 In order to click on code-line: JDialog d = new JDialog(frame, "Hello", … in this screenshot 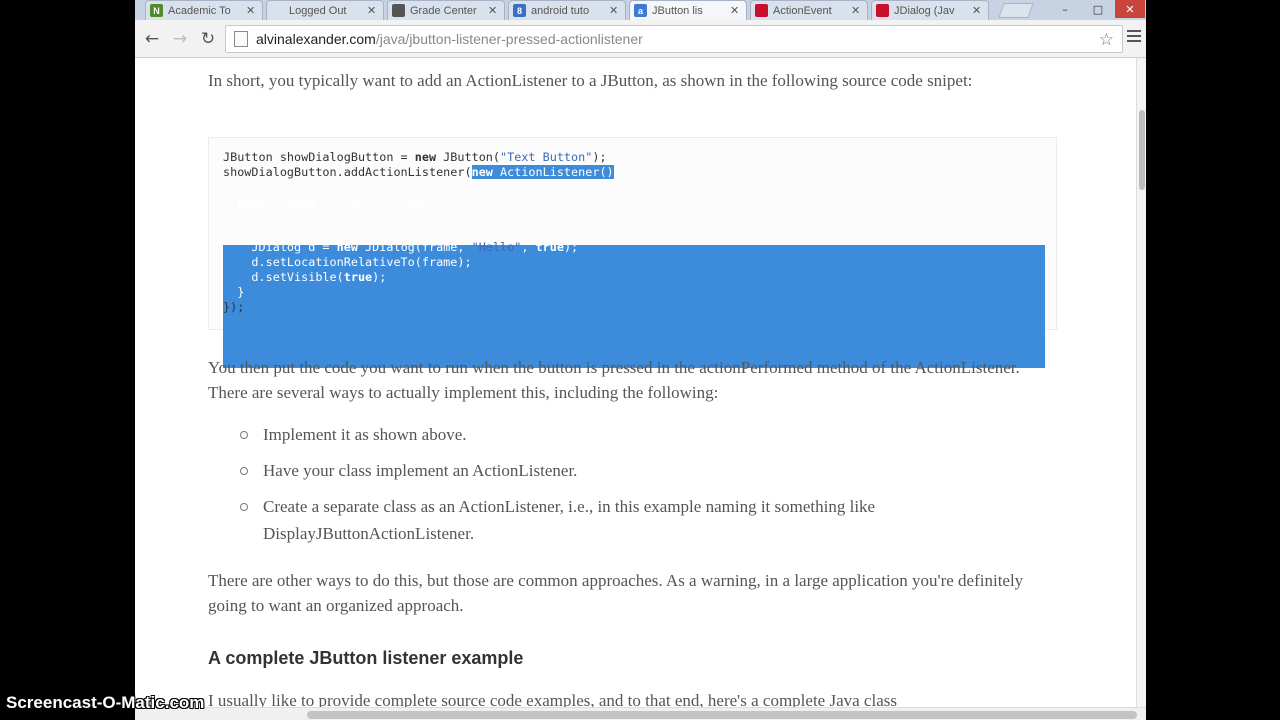, I will do `click(401, 247)`.